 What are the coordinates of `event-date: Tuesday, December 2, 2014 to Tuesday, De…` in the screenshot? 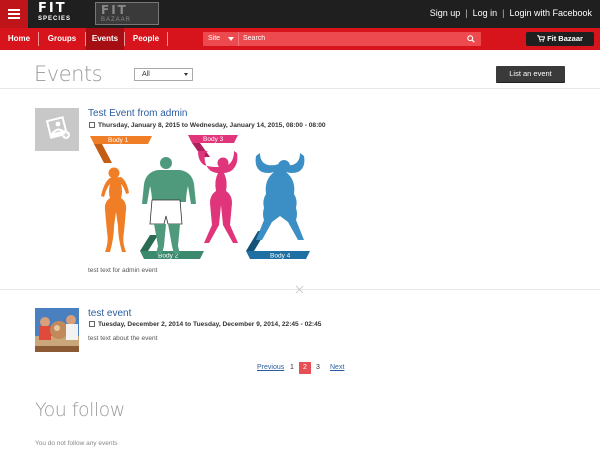 It's located at (205, 324).